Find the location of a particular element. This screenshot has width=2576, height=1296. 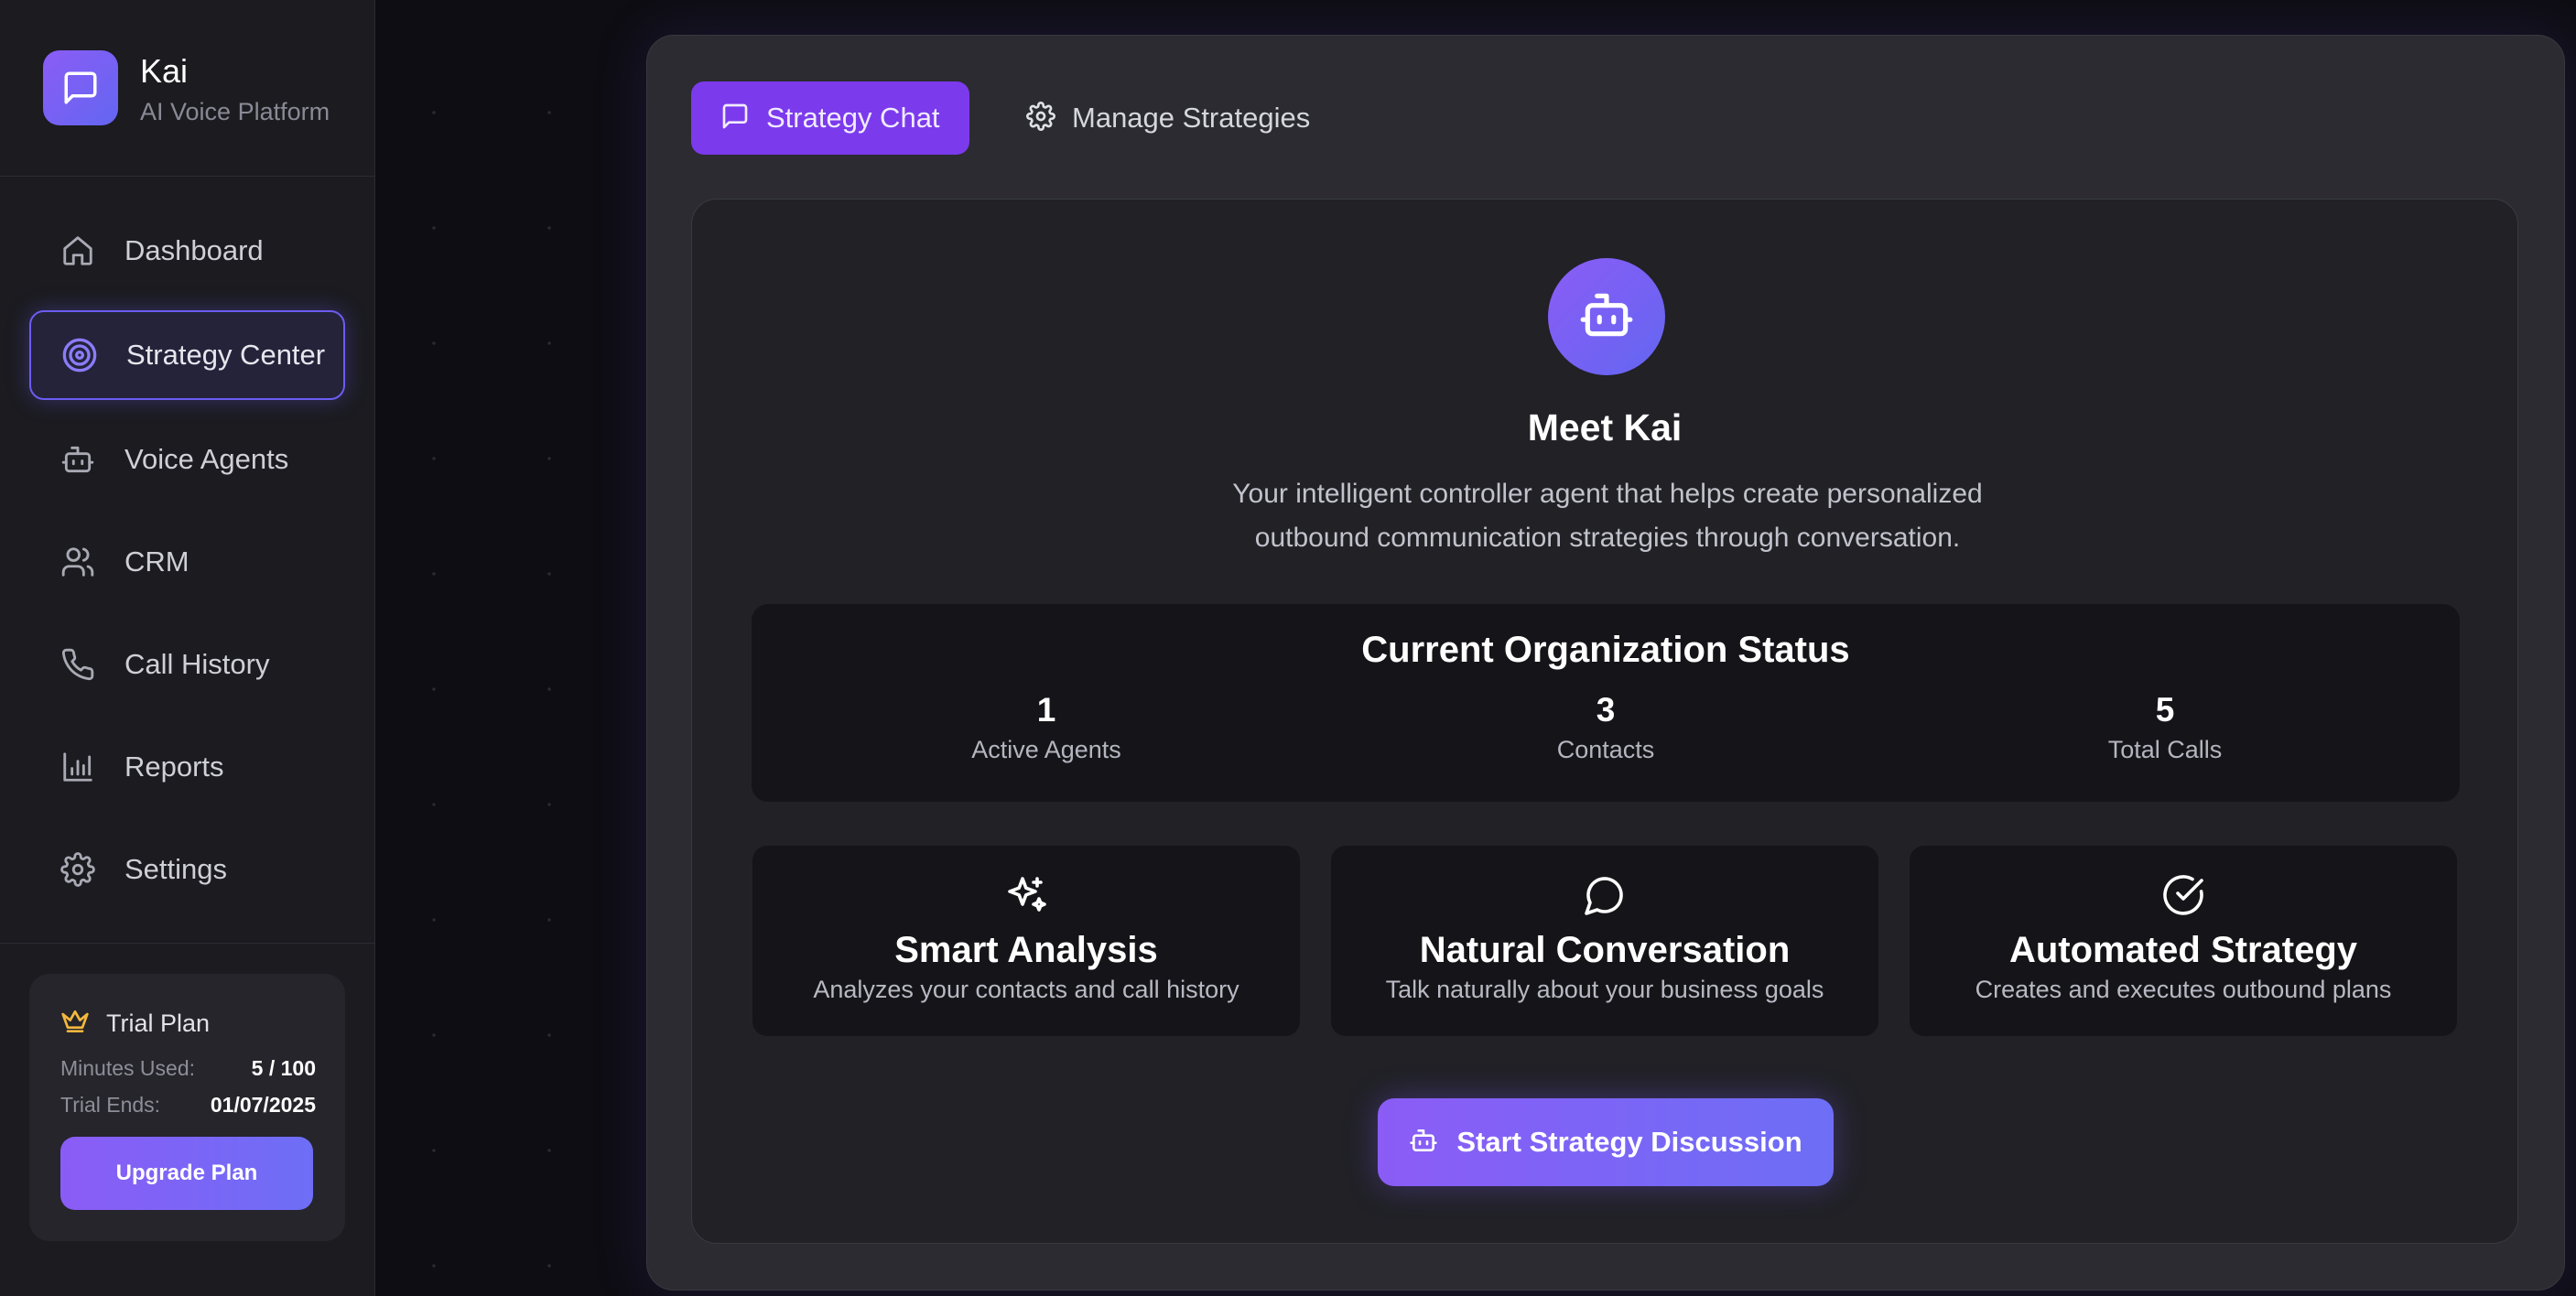

bot-avatar is located at coordinates (1607, 316).